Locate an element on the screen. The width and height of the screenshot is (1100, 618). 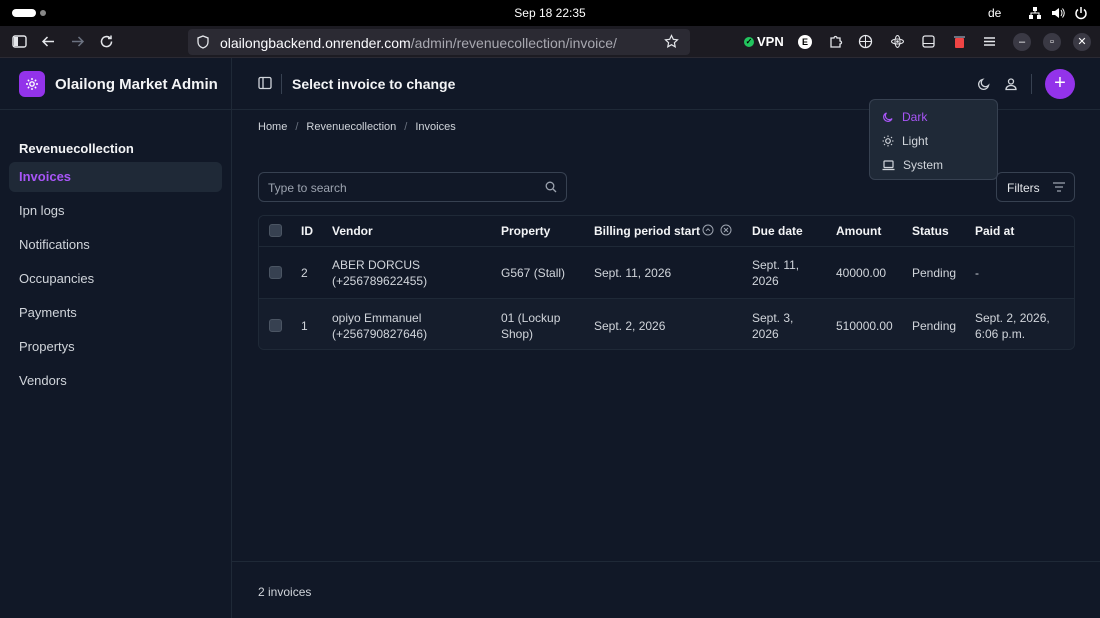
theme-option-dark: Dark is located at coordinates (904, 117).